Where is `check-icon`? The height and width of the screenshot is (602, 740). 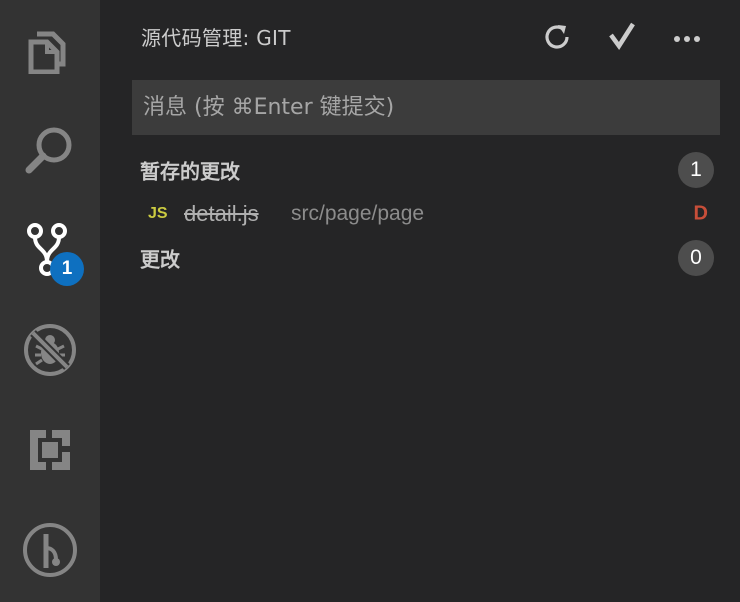 check-icon is located at coordinates (622, 38).